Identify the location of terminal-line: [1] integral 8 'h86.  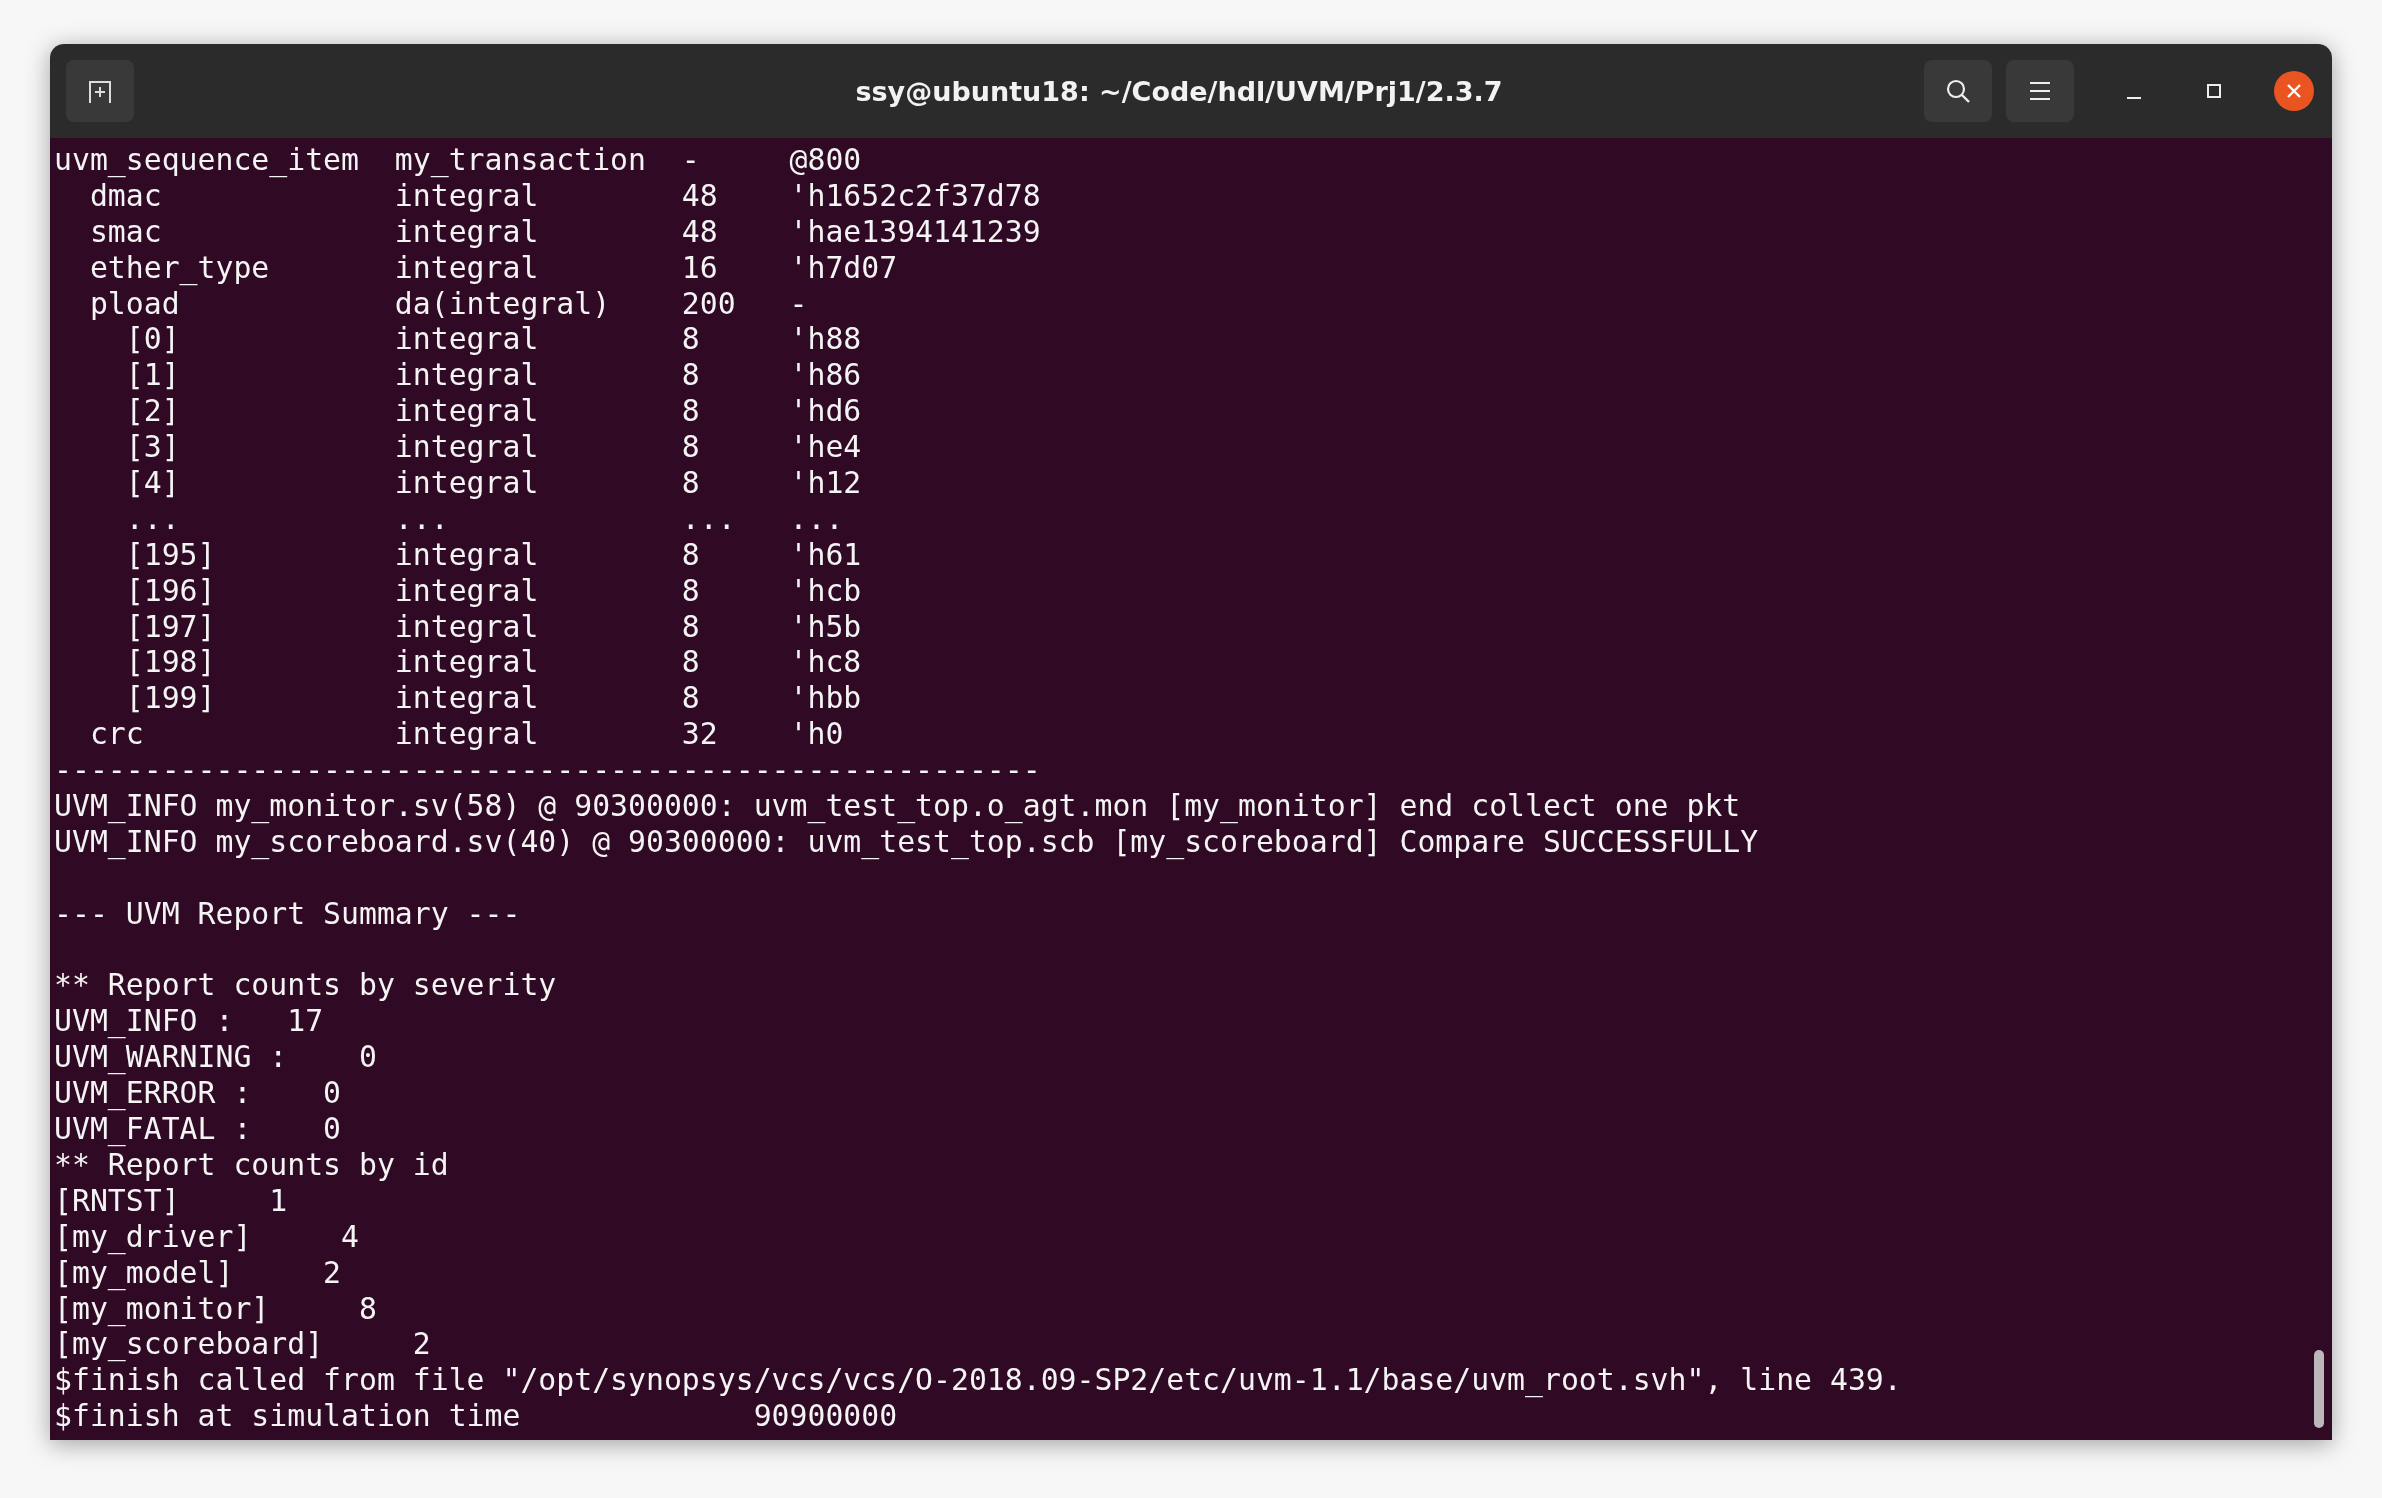
(493, 375).